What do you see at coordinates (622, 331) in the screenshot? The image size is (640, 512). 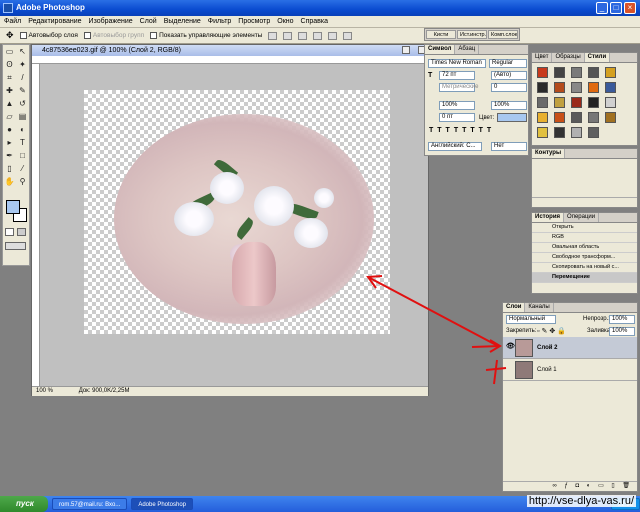 I see `fill-field: 100%` at bounding box center [622, 331].